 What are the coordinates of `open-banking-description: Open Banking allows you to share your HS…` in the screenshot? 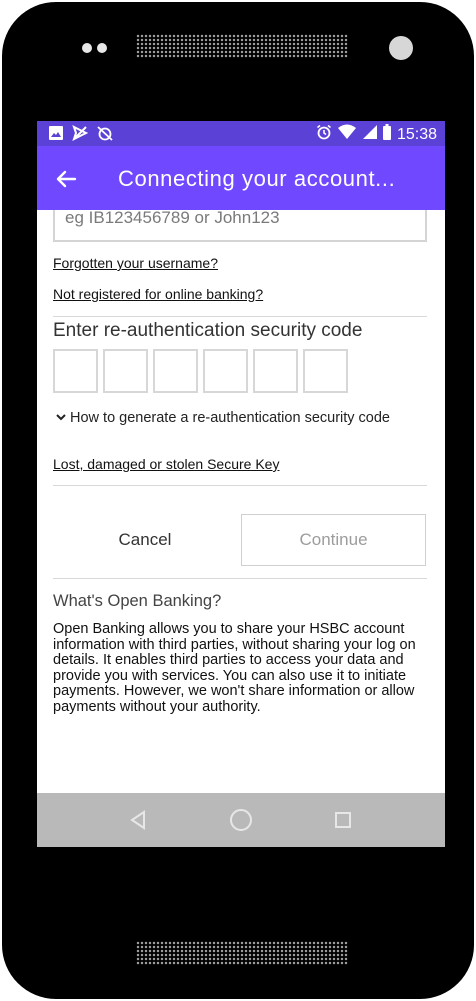 It's located at (234, 668).